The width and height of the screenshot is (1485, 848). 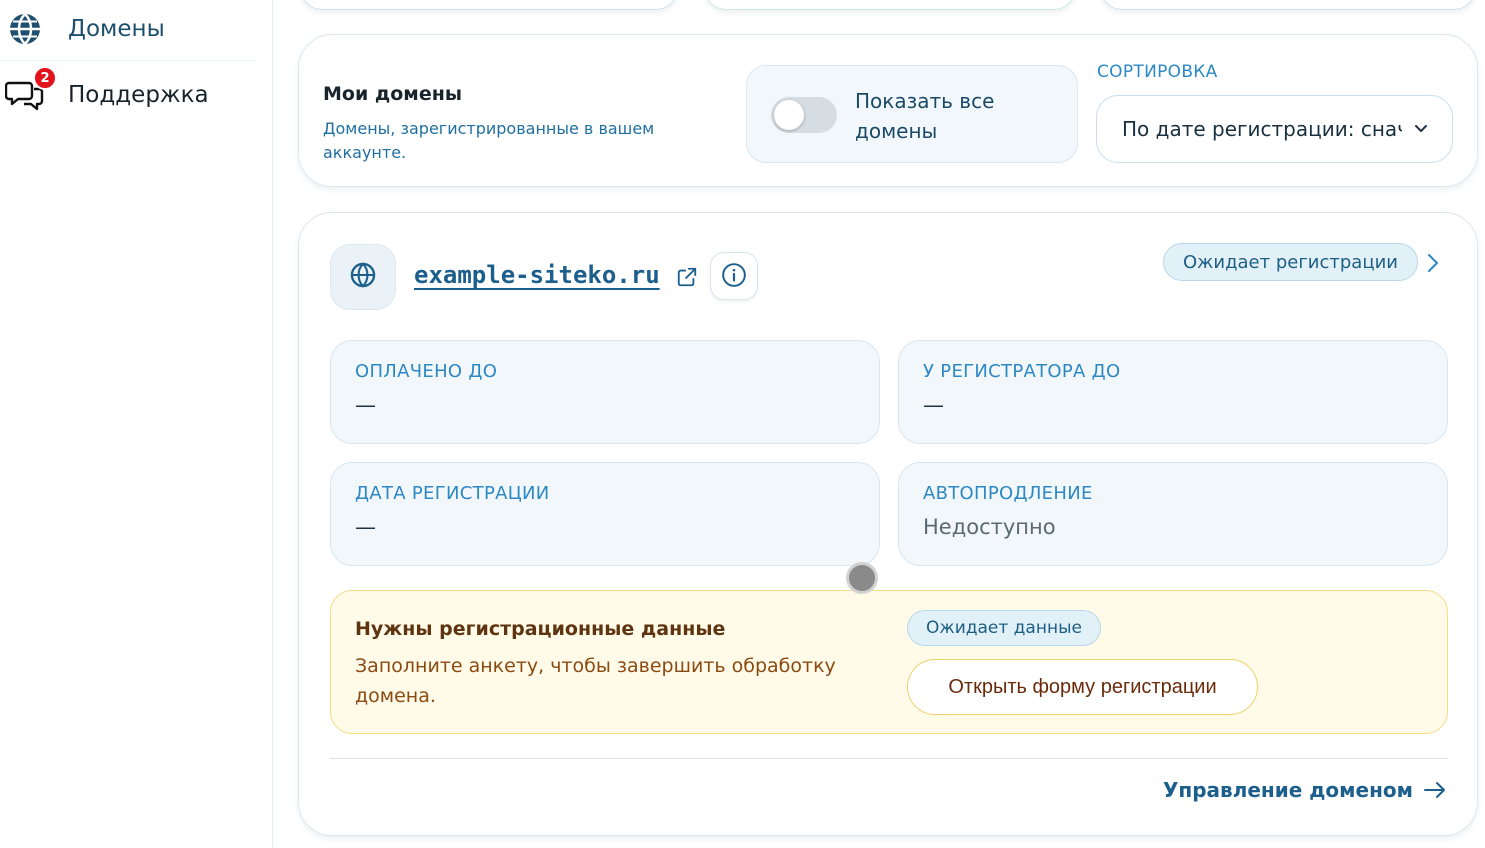 I want to click on sidebar-item-label: Домены, so click(x=116, y=29).